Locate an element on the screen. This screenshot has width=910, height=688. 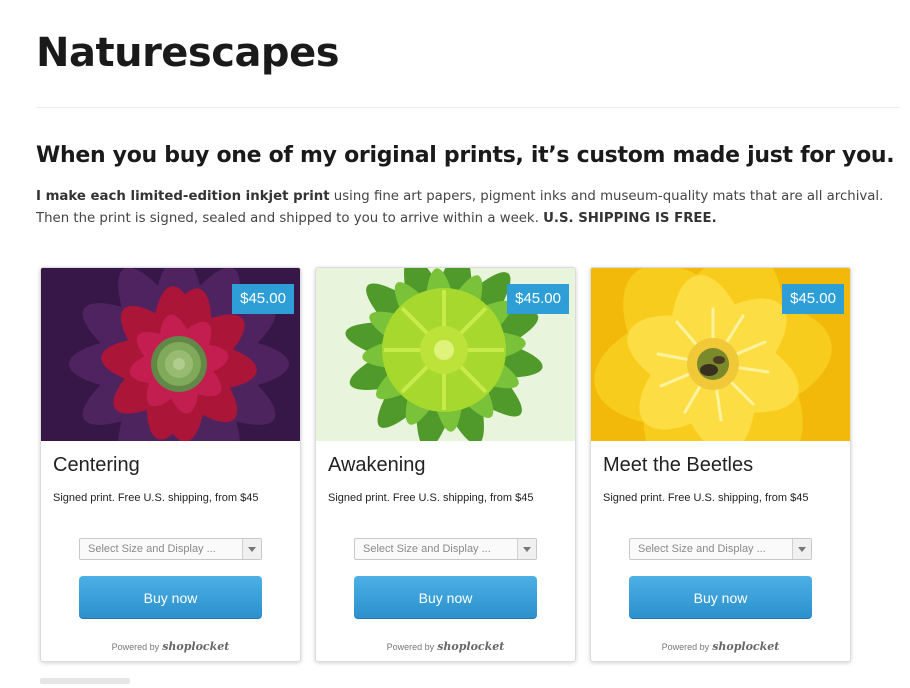
product-image-red-succulent: $45.00 is located at coordinates (170, 354).